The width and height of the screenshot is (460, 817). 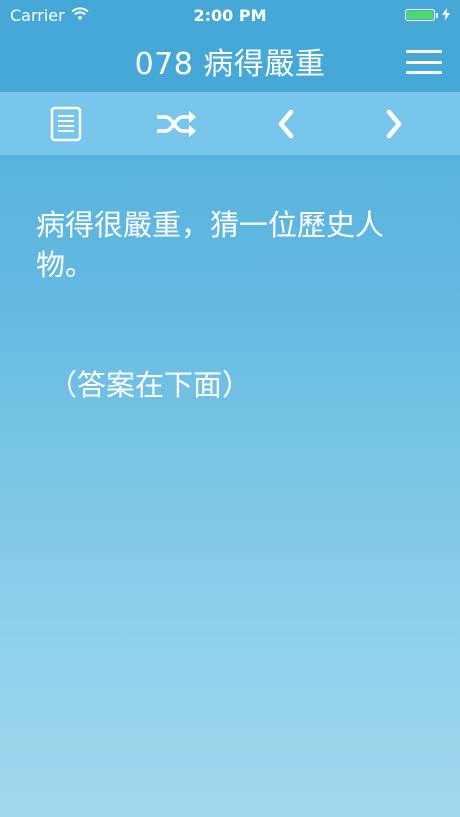 I want to click on page-title: 078 病得嚴重, so click(x=230, y=64).